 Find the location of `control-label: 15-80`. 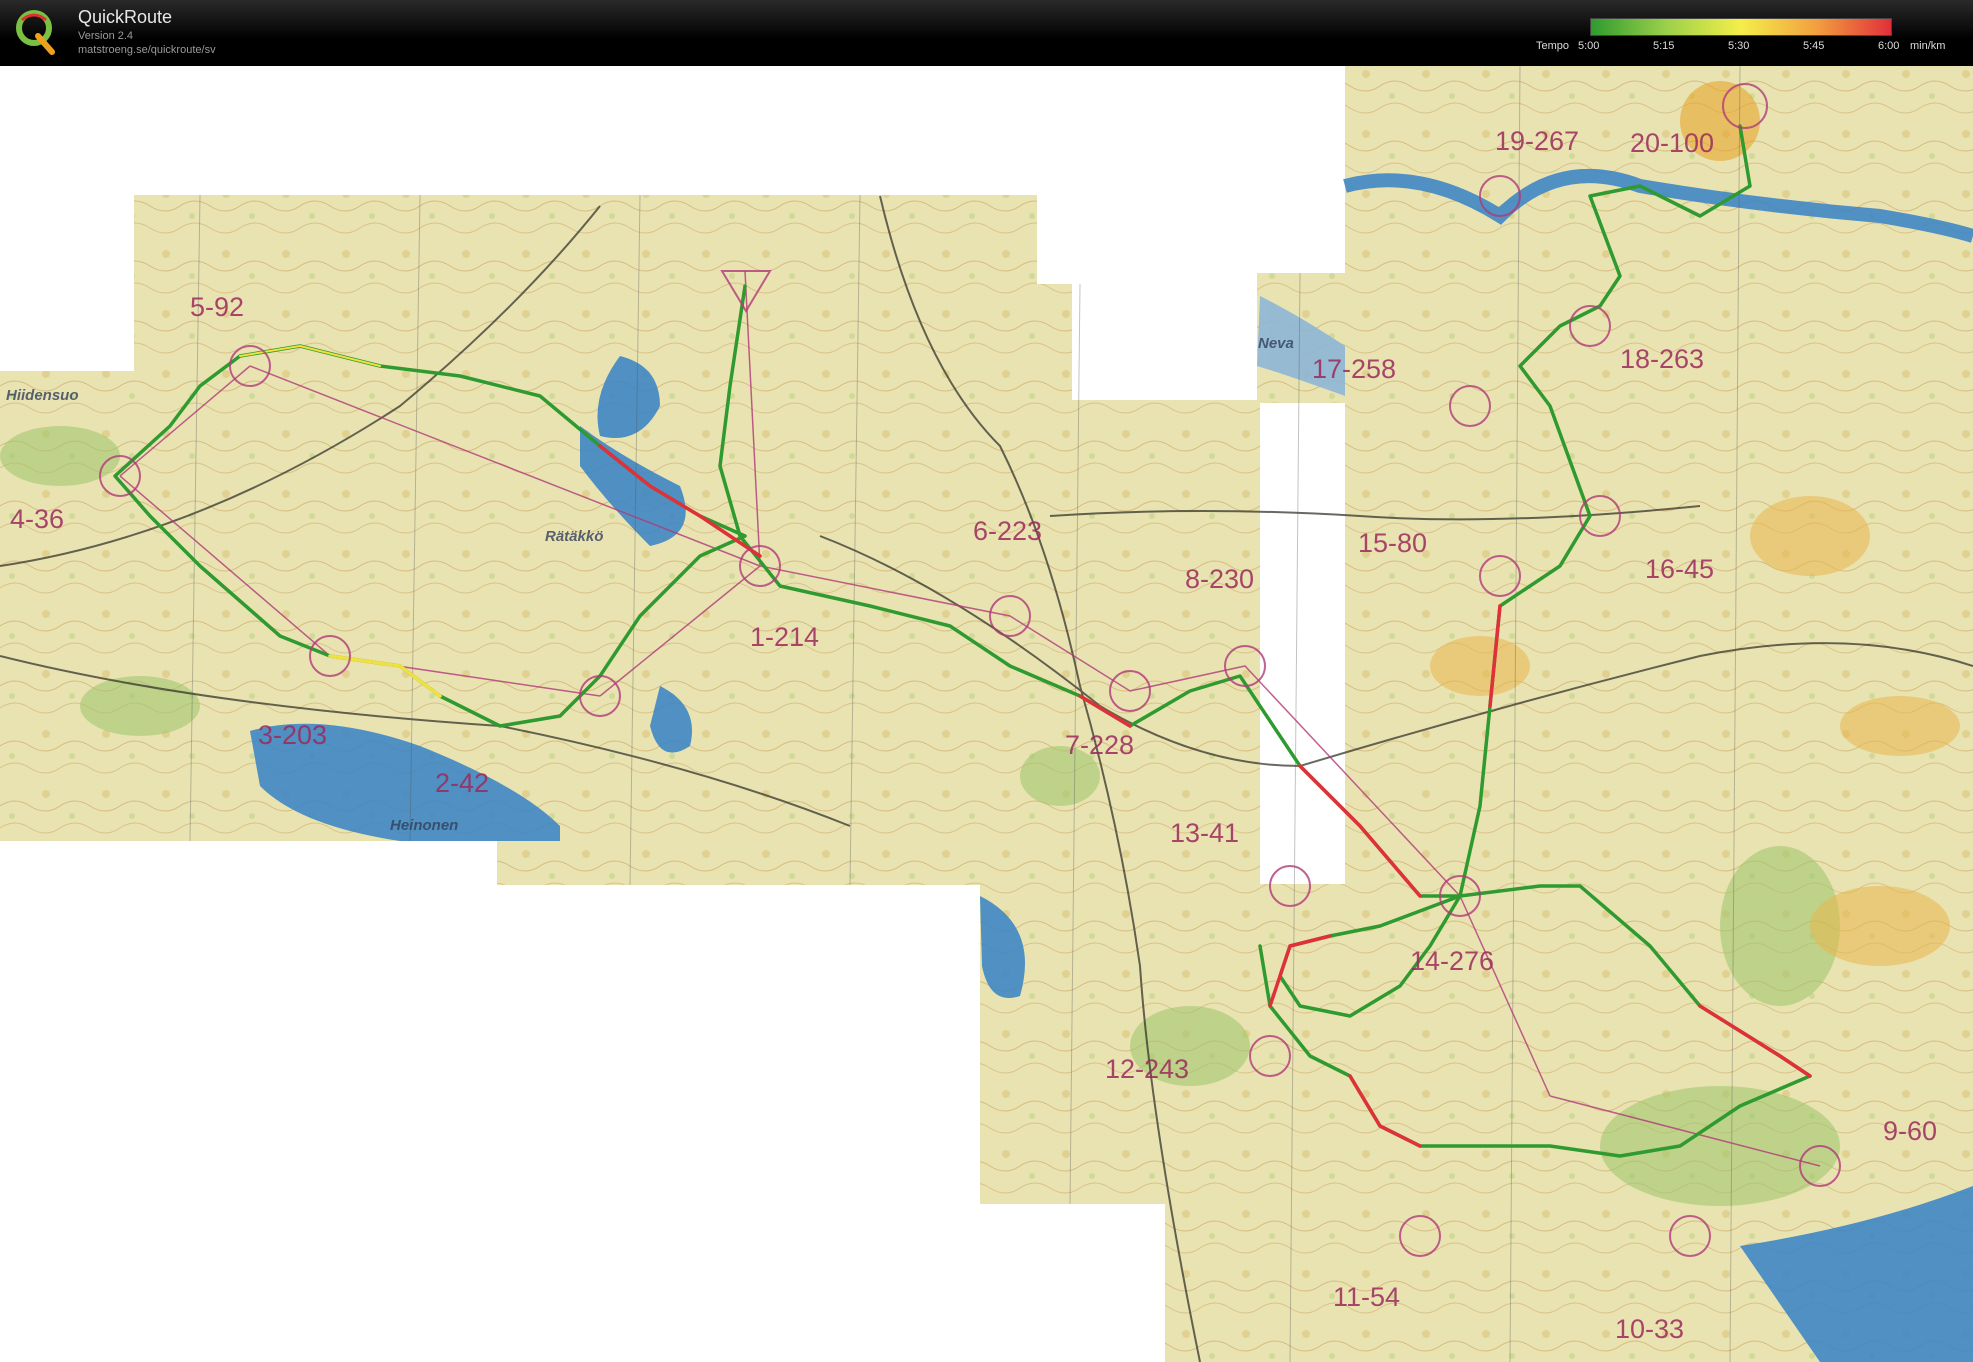

control-label: 15-80 is located at coordinates (1392, 543).